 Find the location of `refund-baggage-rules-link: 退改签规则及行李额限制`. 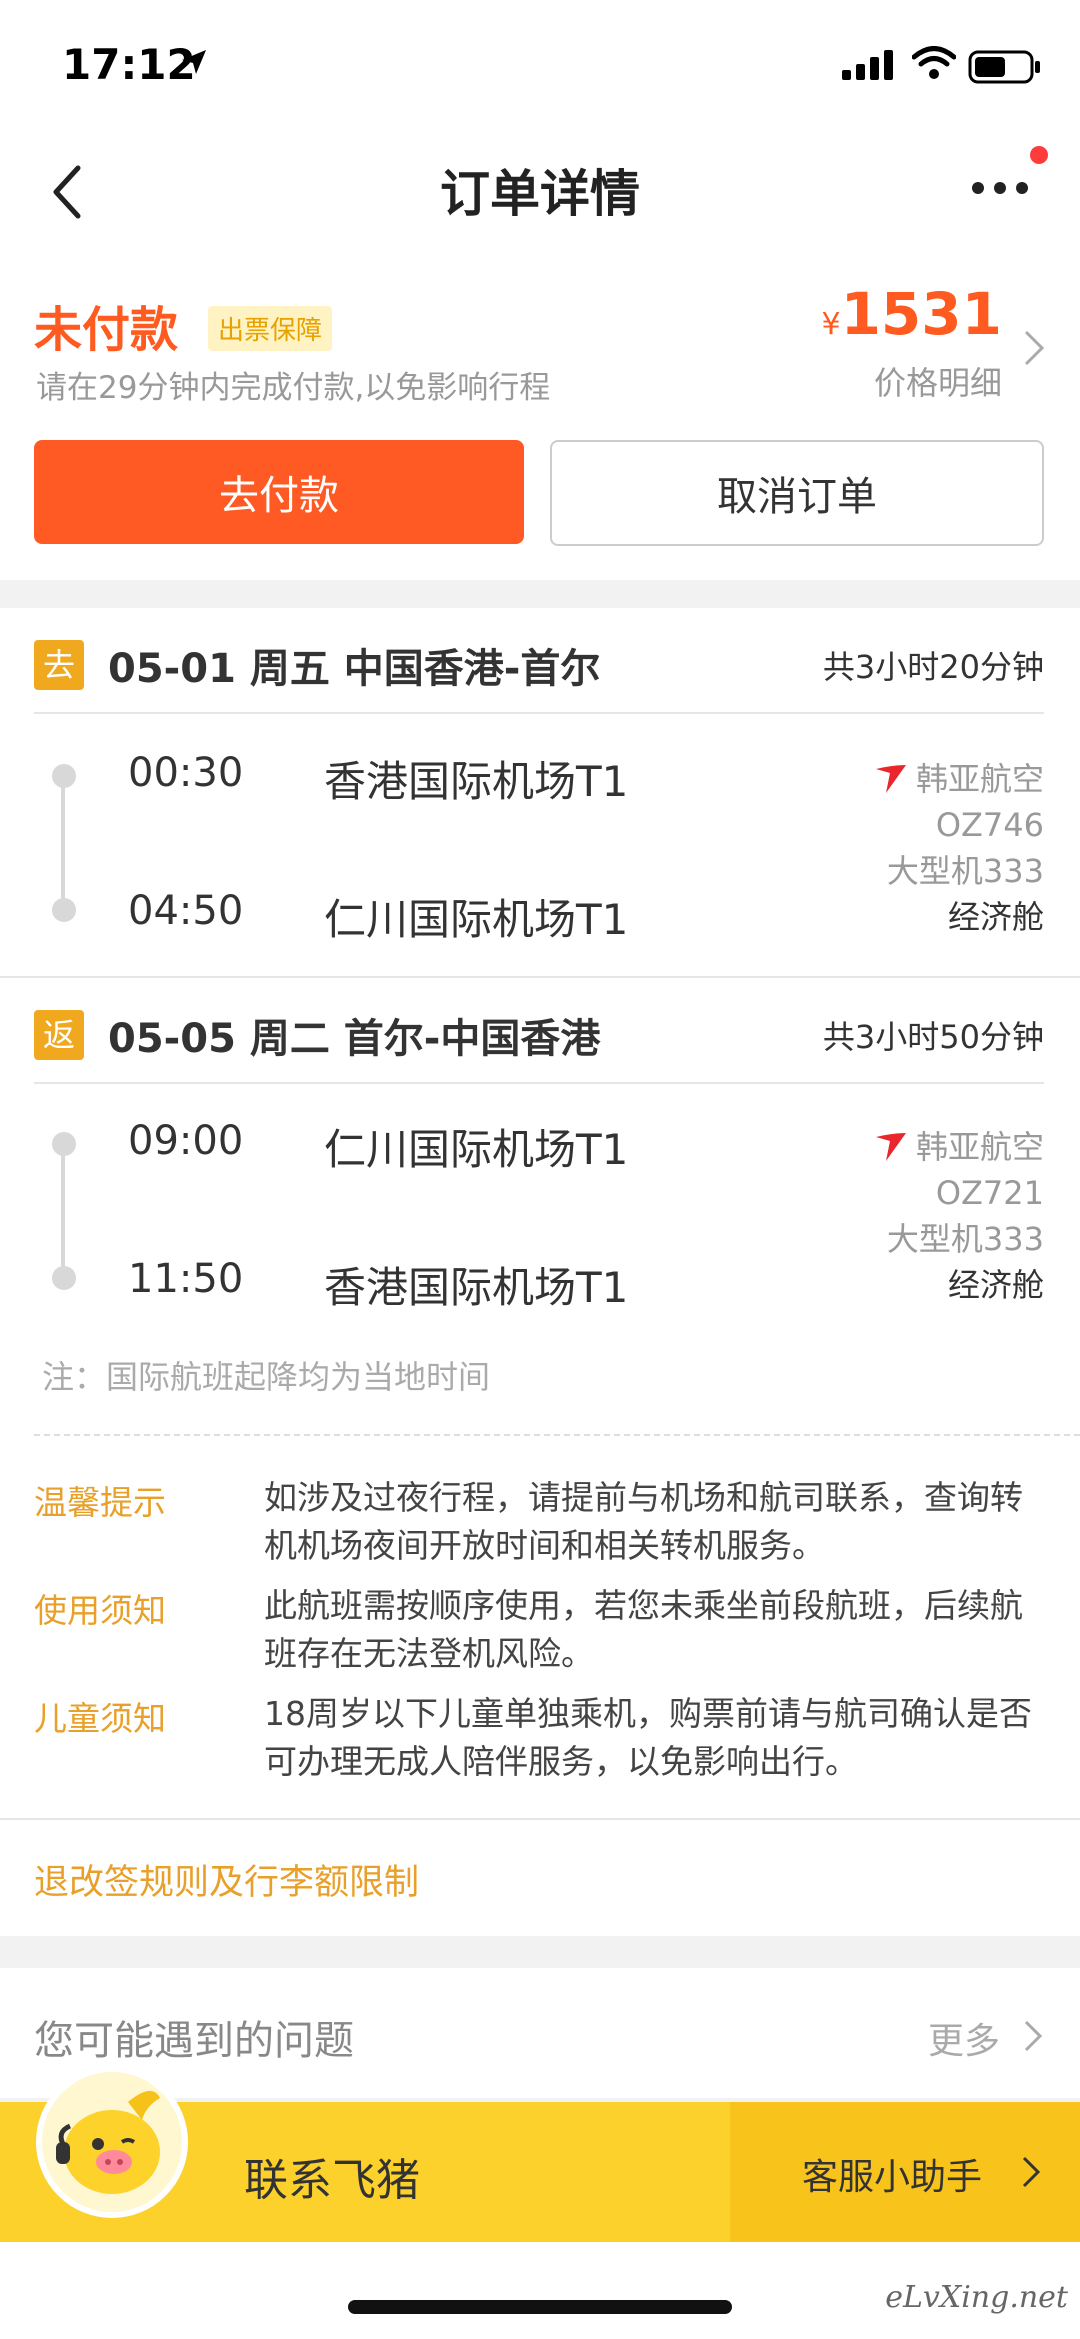

refund-baggage-rules-link: 退改签规则及行李额限制 is located at coordinates (226, 1879).